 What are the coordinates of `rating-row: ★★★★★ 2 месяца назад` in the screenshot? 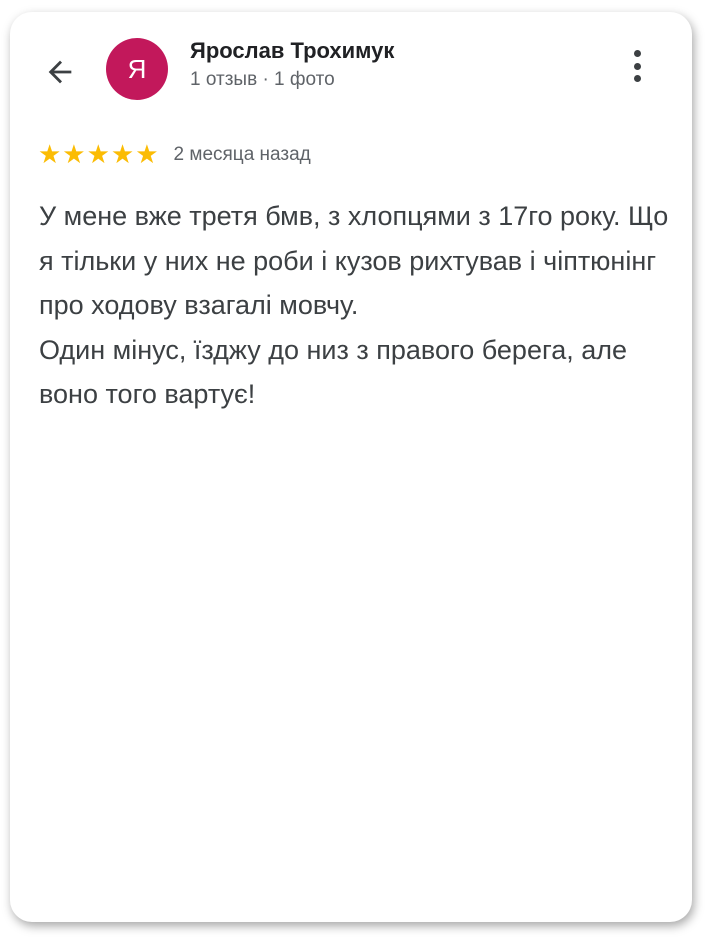 It's located at (174, 155).